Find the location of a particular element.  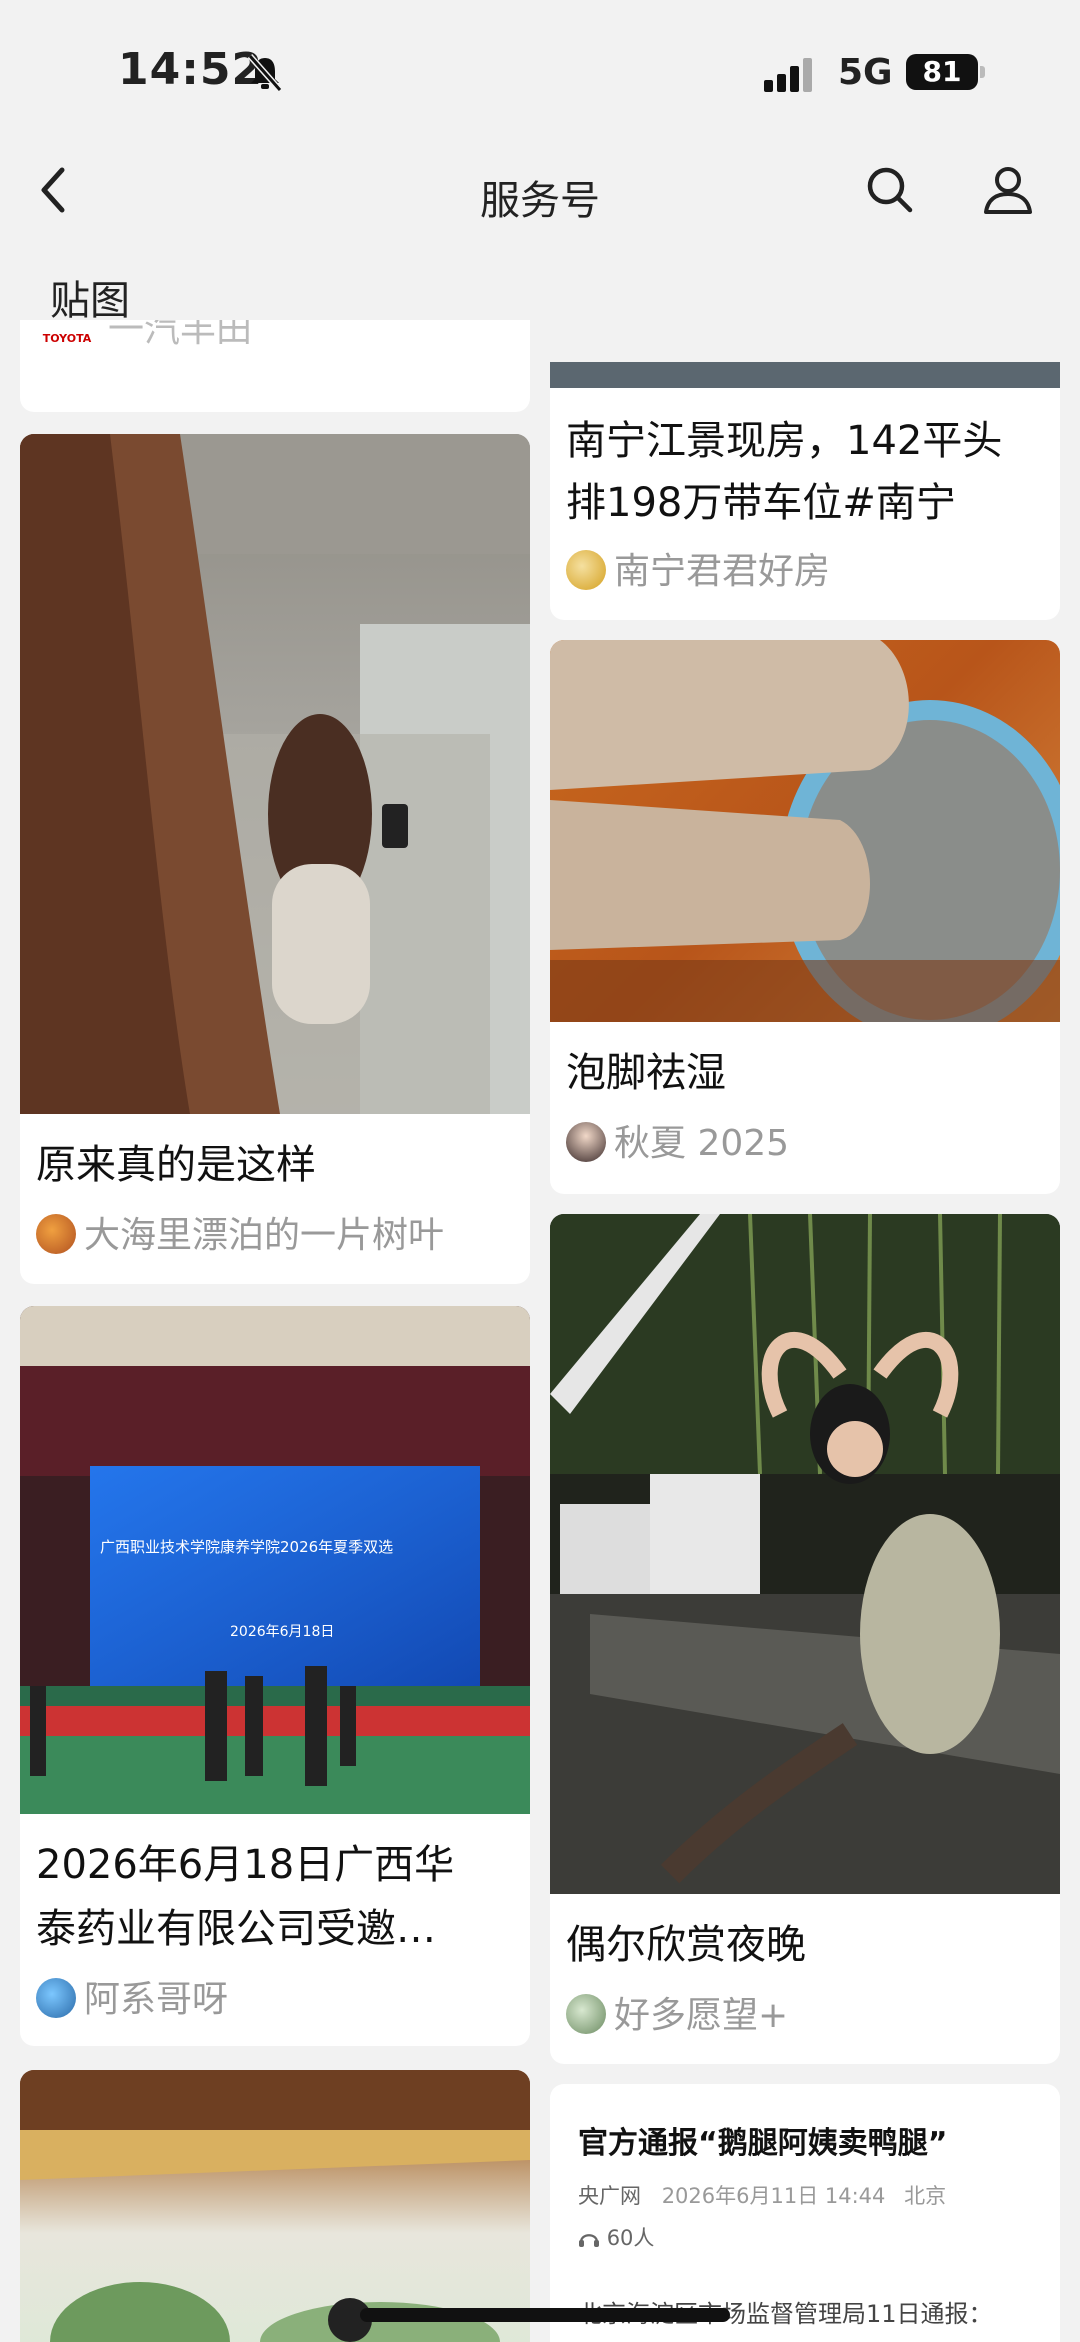

foot-soak-scene is located at coordinates (805, 831).